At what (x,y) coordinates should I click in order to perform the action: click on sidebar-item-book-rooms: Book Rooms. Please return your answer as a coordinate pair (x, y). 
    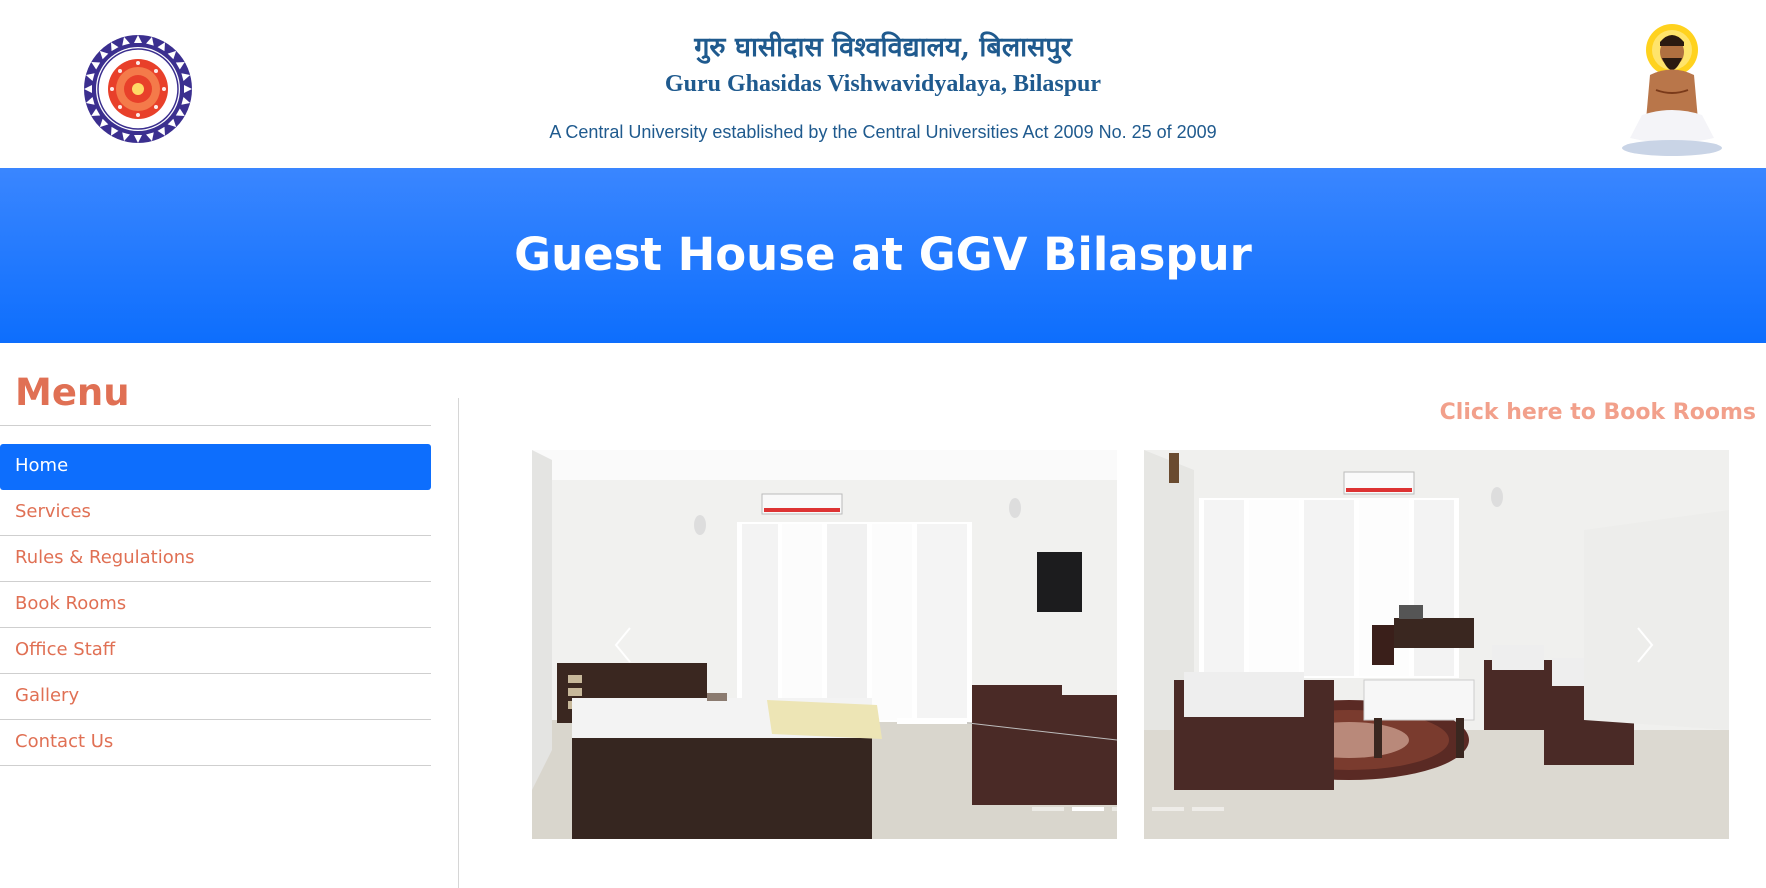
    Looking at the image, I should click on (215, 605).